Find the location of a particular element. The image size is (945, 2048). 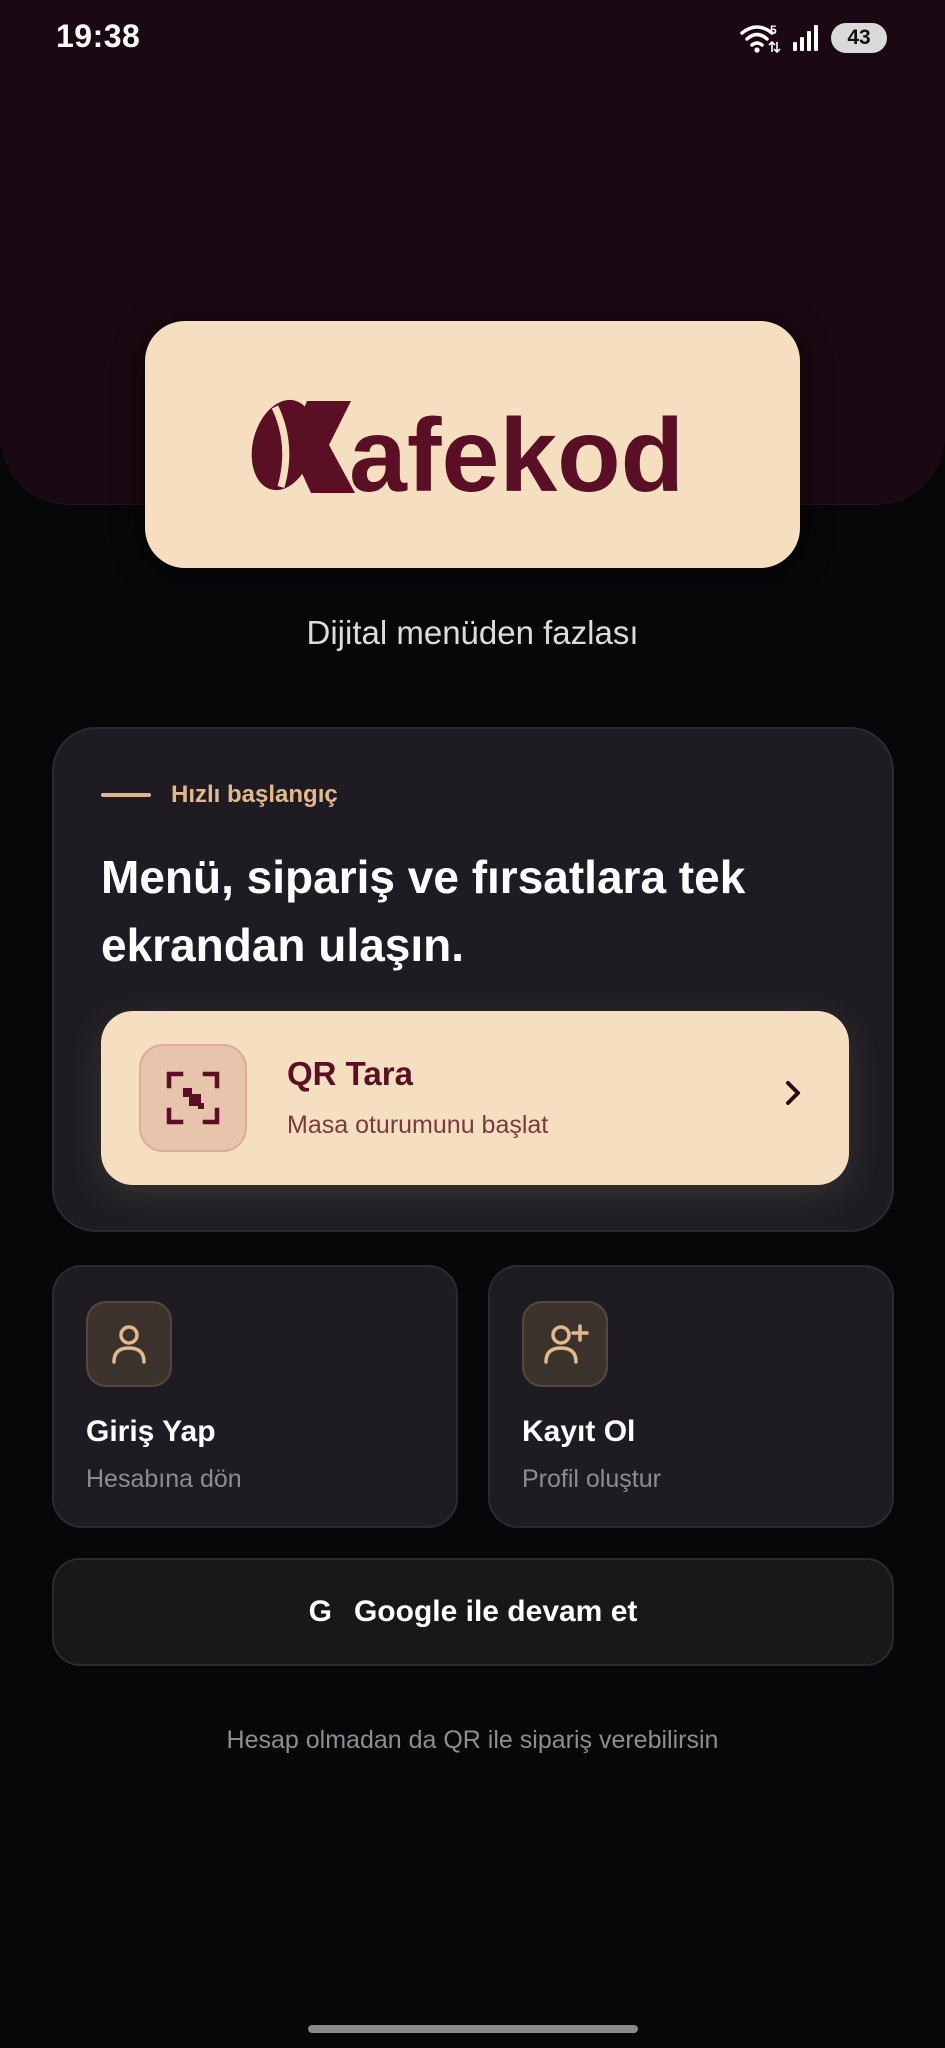

login-title: Giriş Yap is located at coordinates (151, 1431).